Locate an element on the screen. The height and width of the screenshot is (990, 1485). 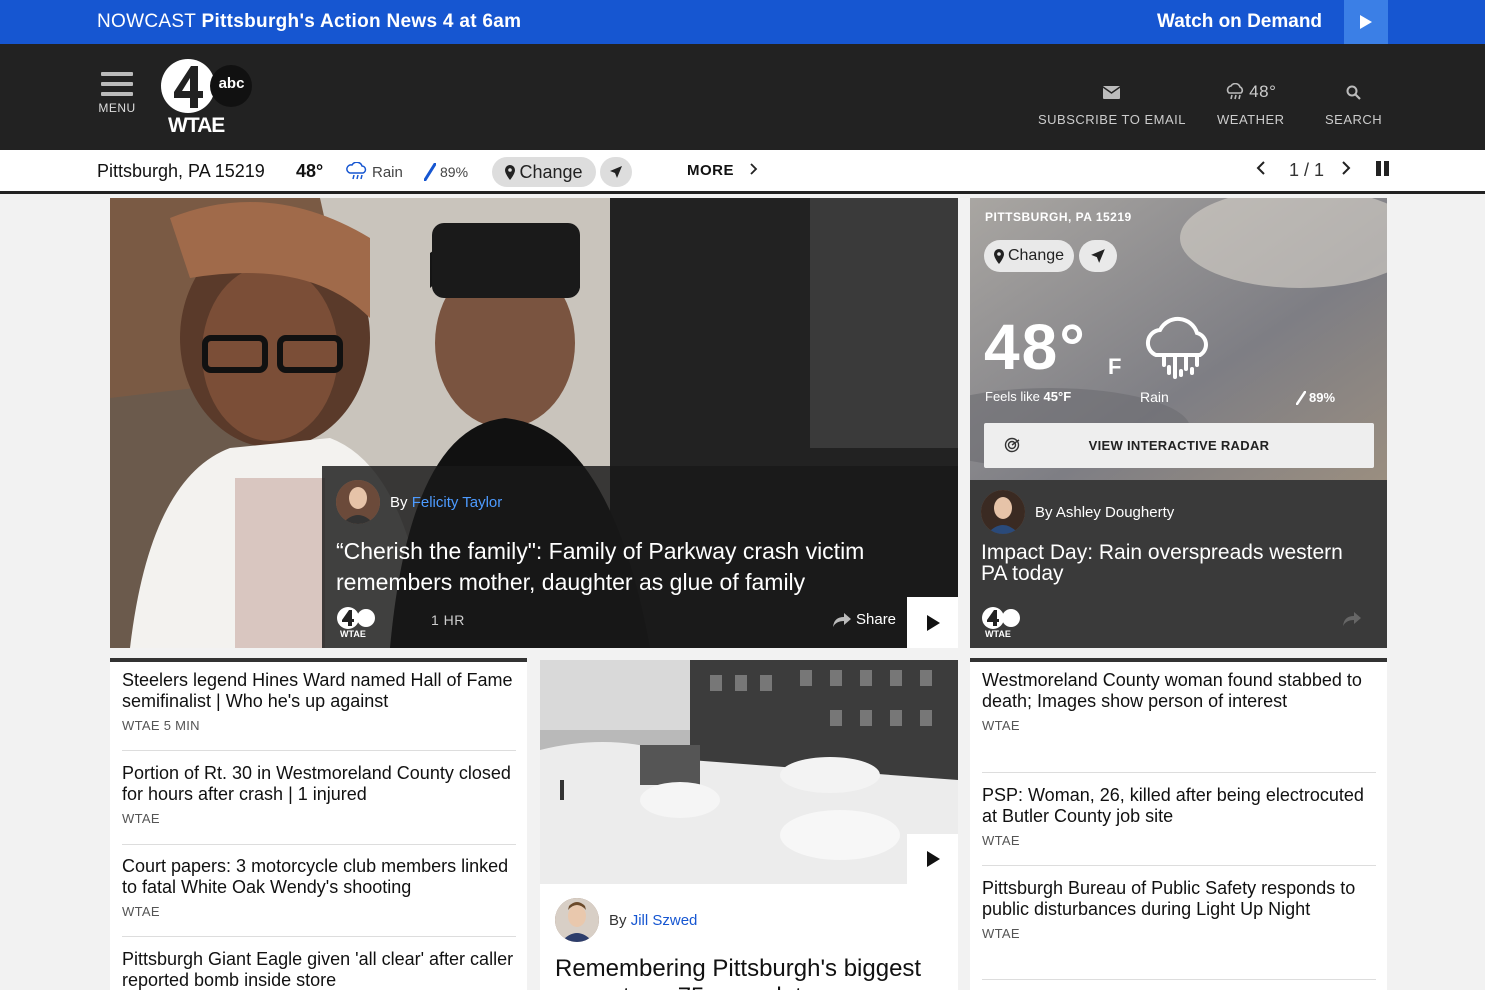
hero-play-button is located at coordinates (932, 622).